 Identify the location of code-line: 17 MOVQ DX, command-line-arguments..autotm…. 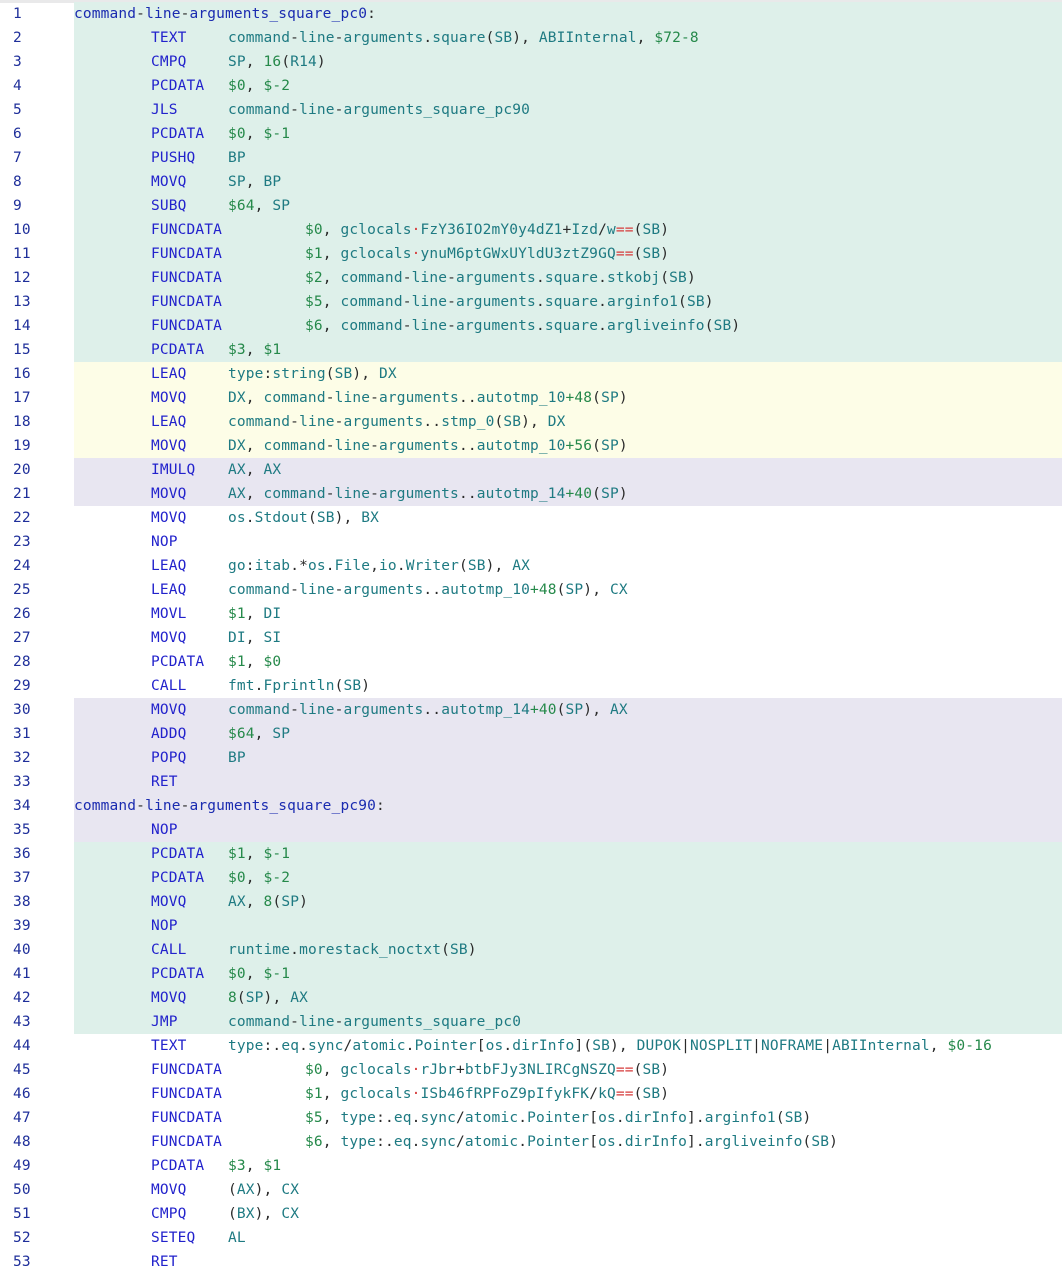
(531, 398).